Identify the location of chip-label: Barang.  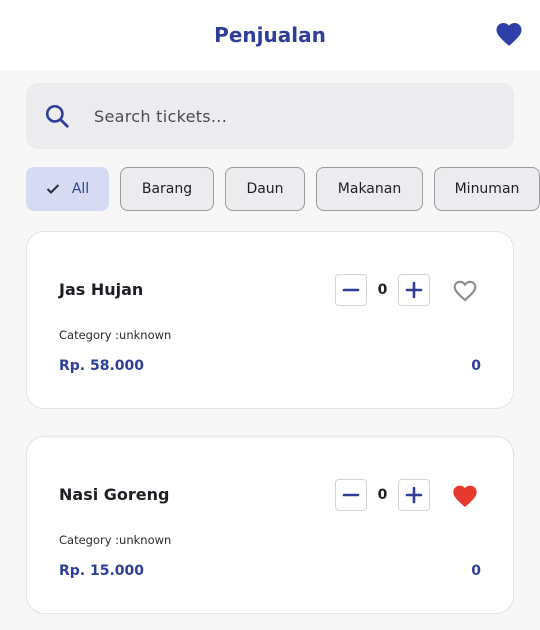
(167, 189).